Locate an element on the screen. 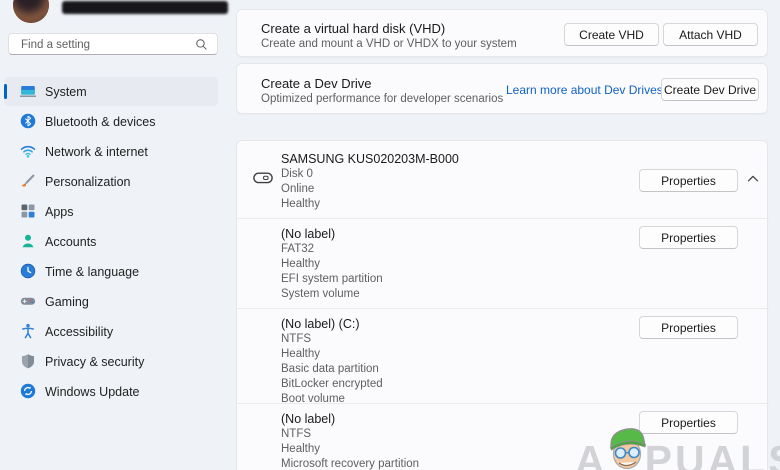  partition-detail: EFI system partition is located at coordinates (332, 279).